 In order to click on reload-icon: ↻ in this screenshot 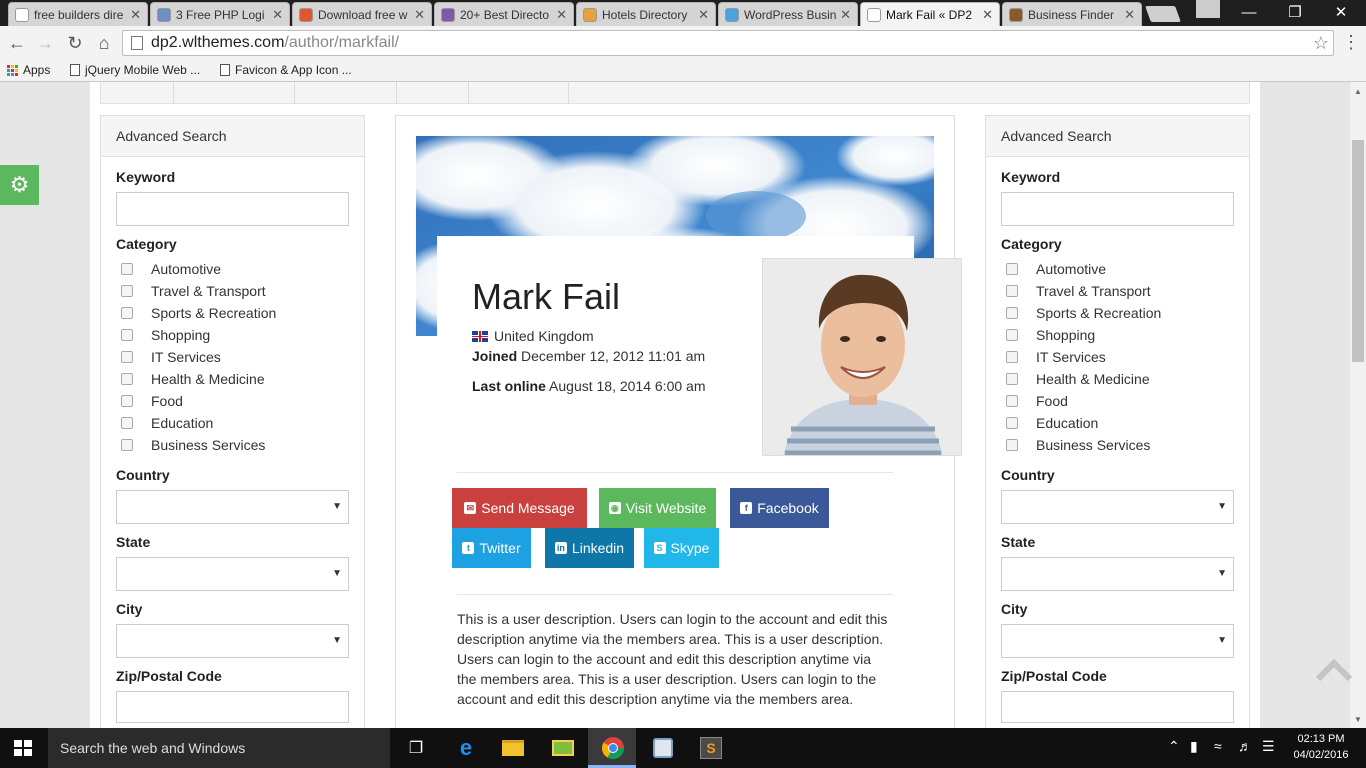, I will do `click(75, 43)`.